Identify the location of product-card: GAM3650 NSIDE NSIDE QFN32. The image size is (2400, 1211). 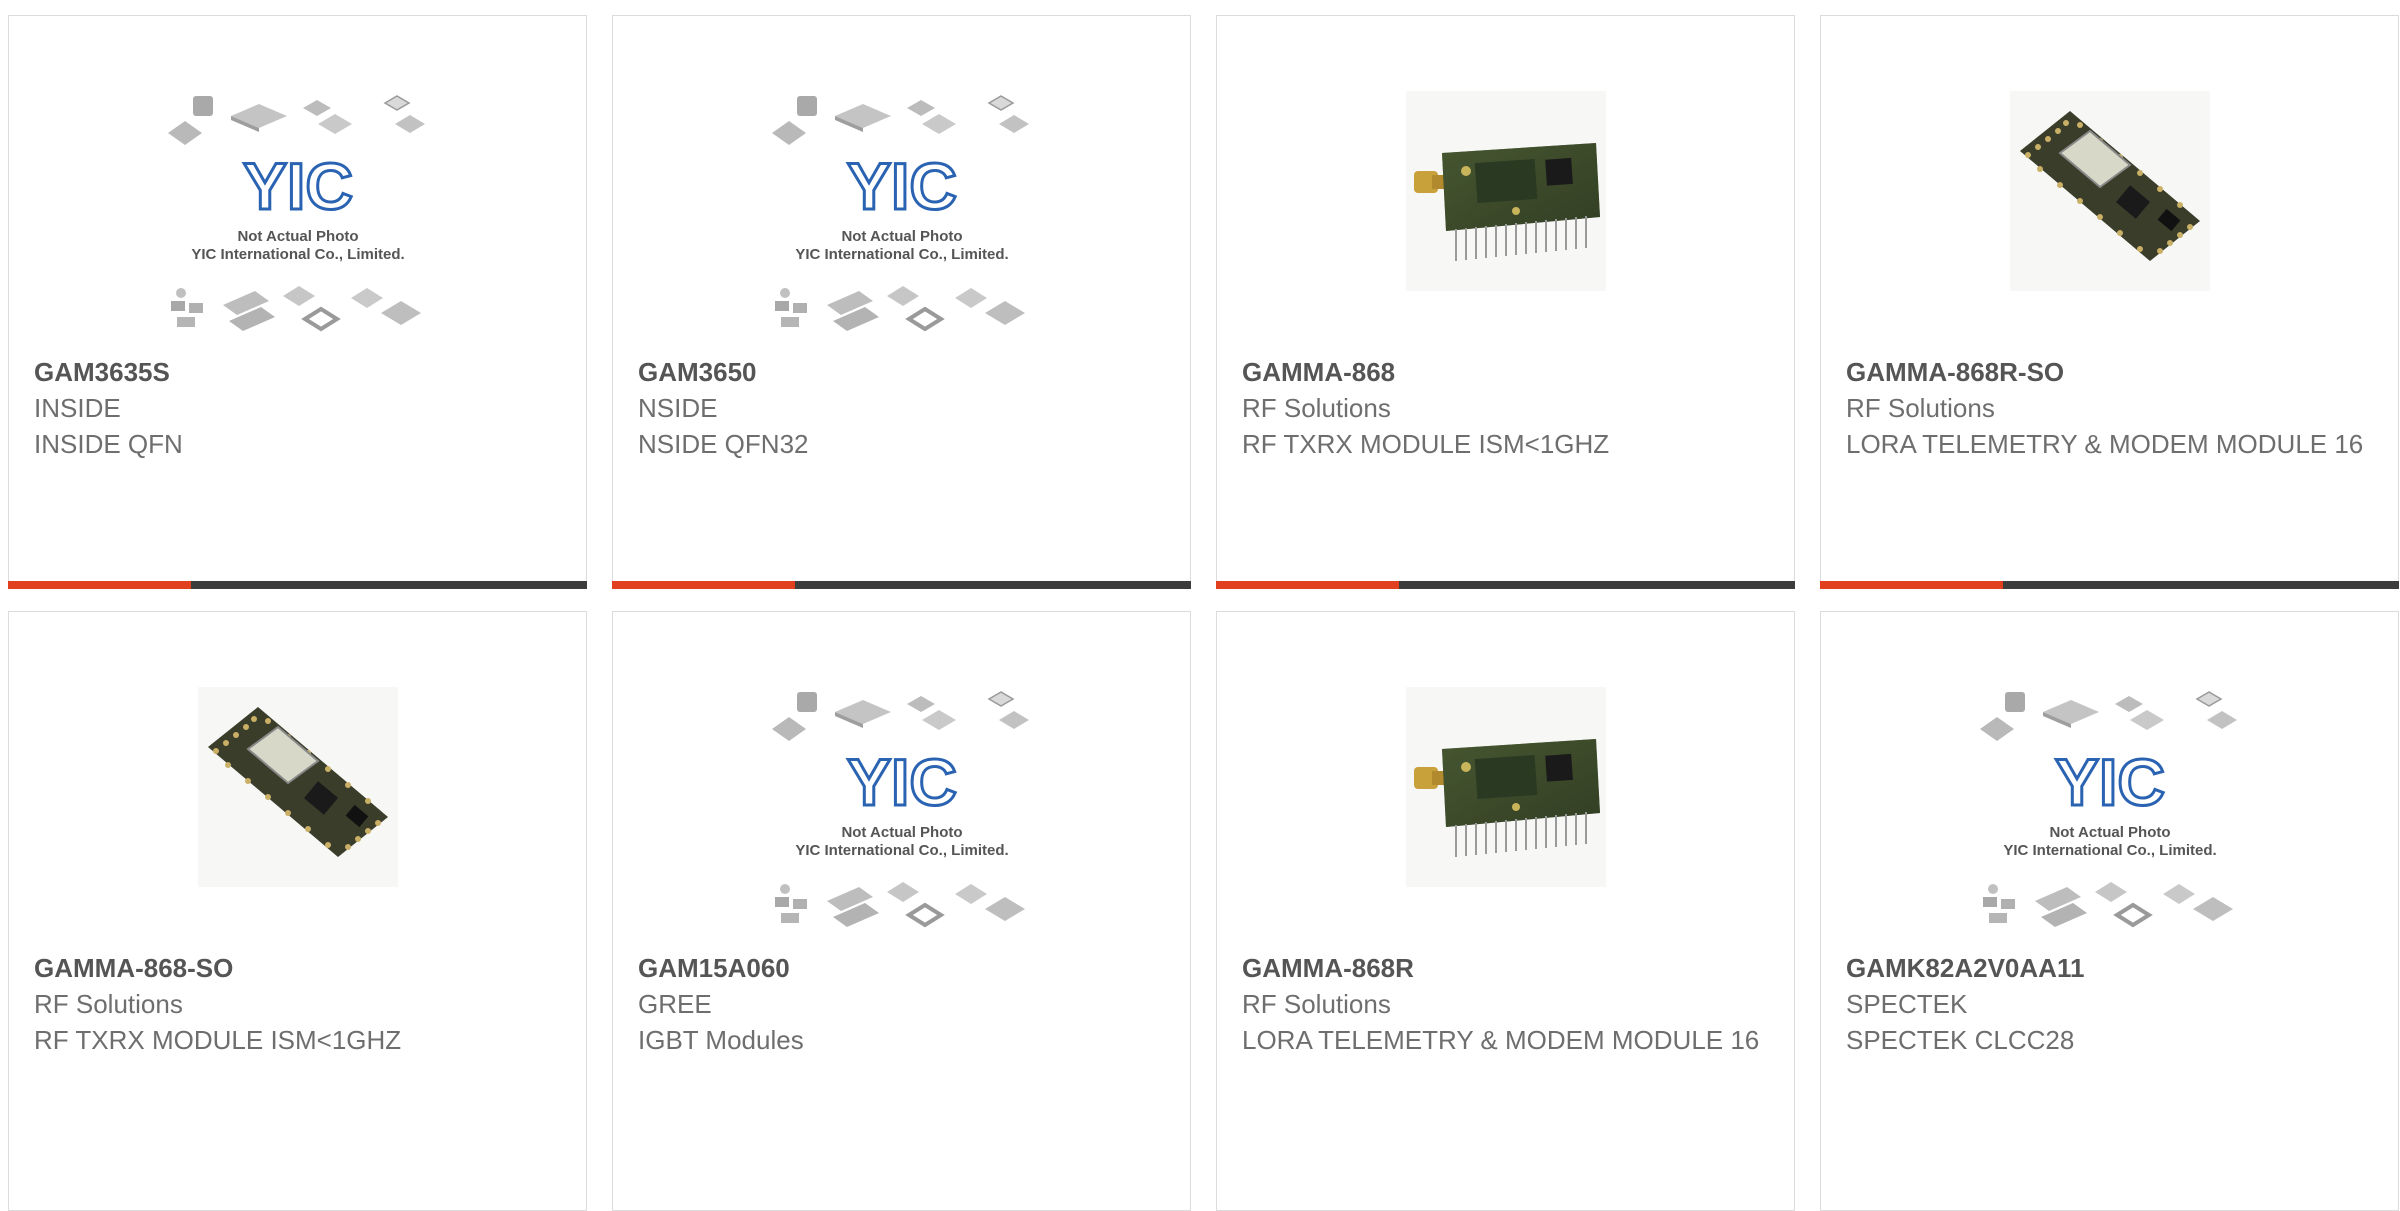
(901, 302).